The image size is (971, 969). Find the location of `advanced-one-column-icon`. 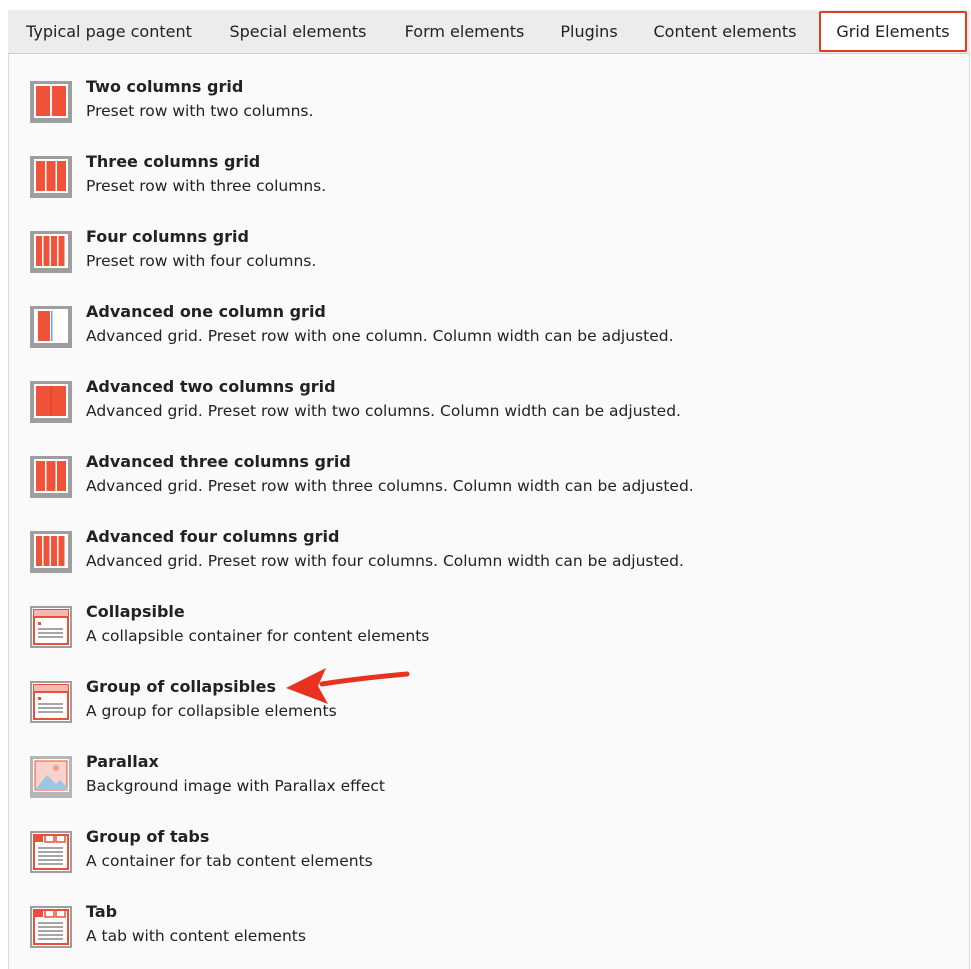

advanced-one-column-icon is located at coordinates (51, 327).